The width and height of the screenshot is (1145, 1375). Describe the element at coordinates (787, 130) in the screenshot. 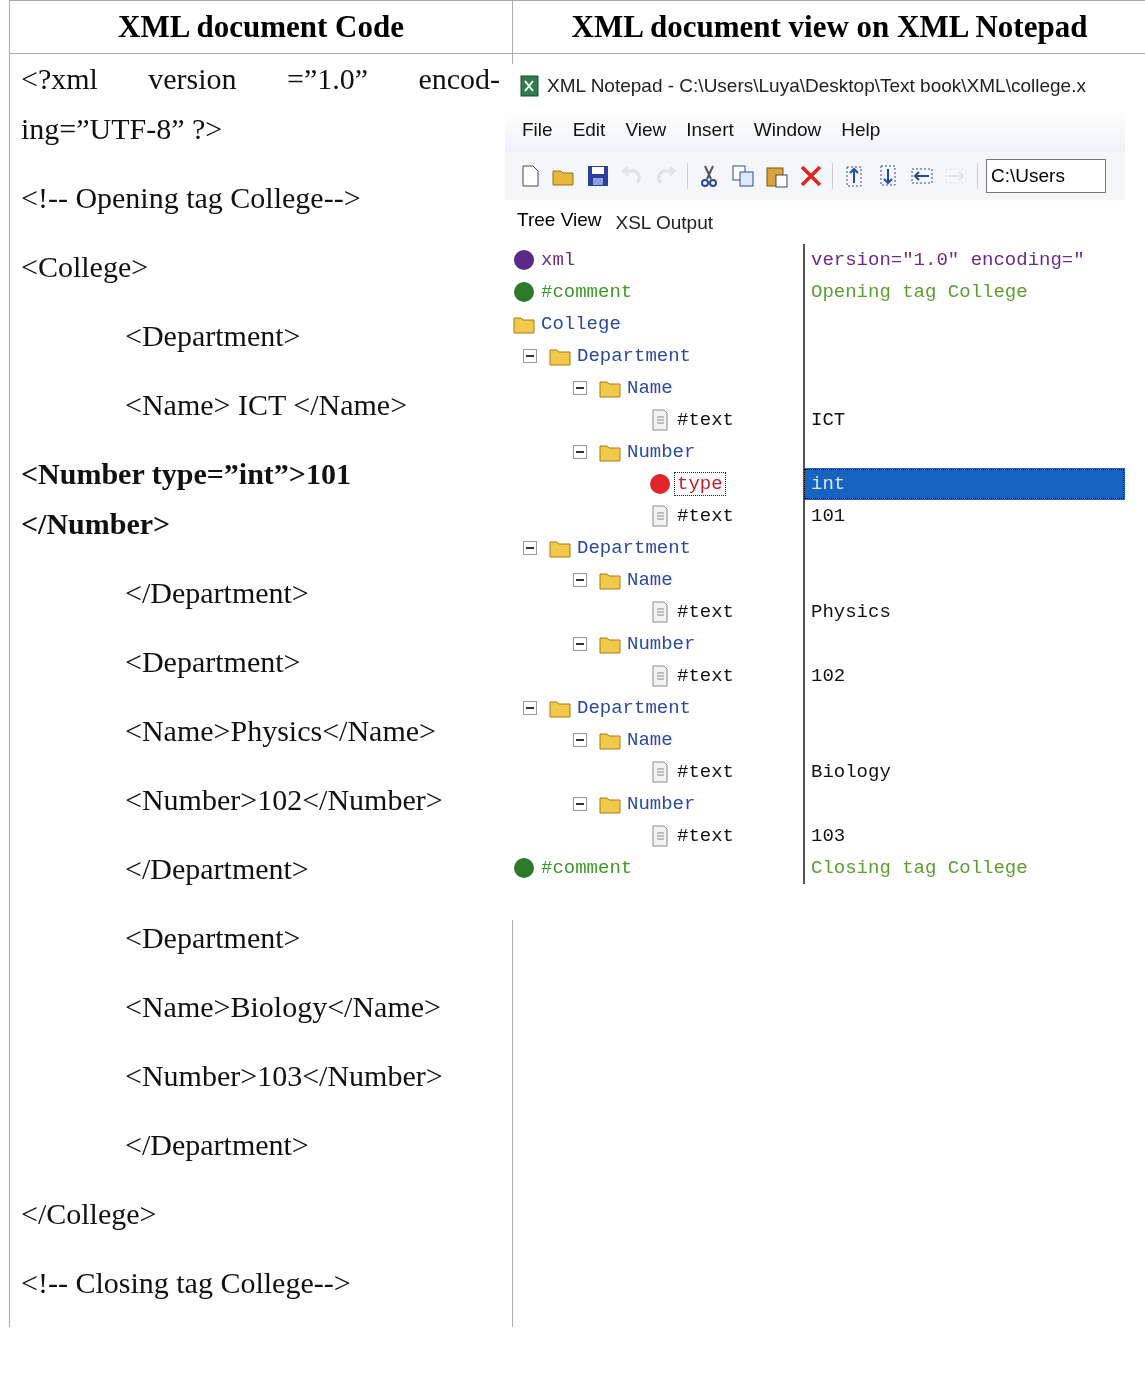

I see `menu-item: Window` at that location.